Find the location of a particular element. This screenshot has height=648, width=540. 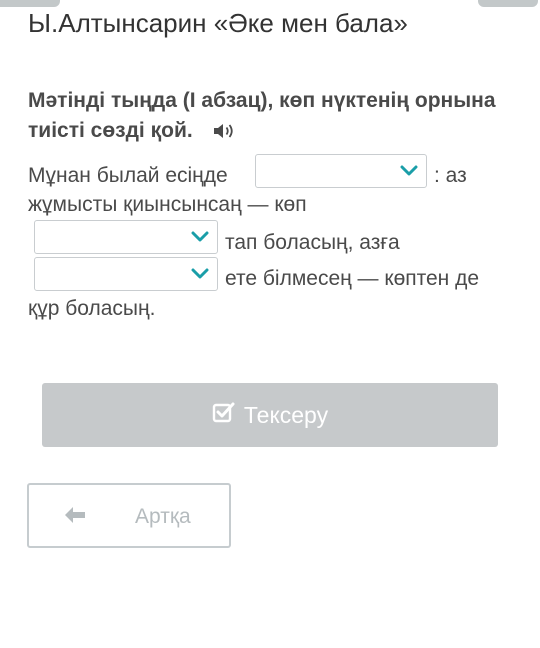

check-button: Тексеру is located at coordinates (270, 415).